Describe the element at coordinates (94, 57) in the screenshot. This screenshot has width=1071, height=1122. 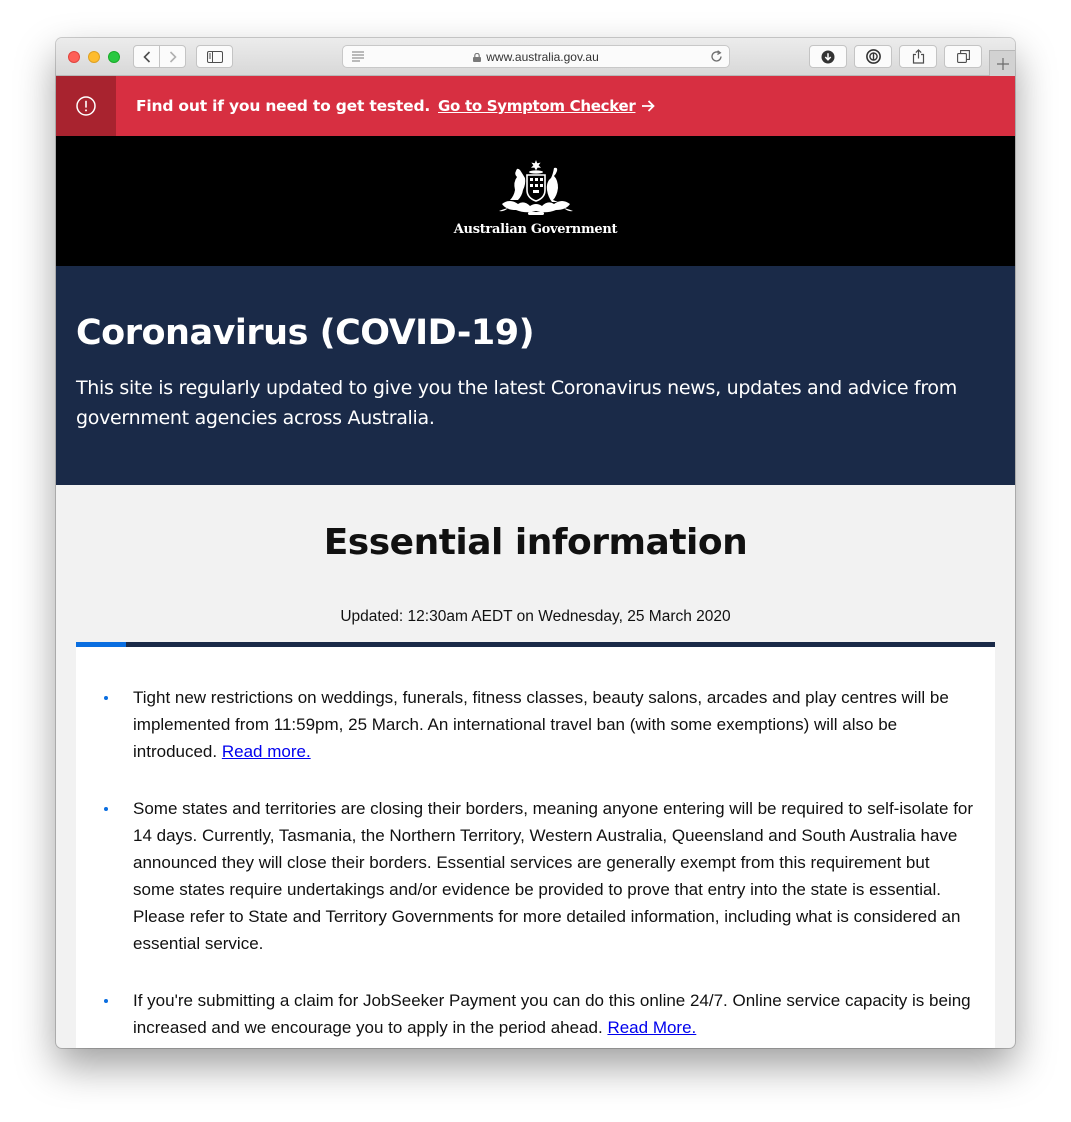
I see `minimize-window-button` at that location.